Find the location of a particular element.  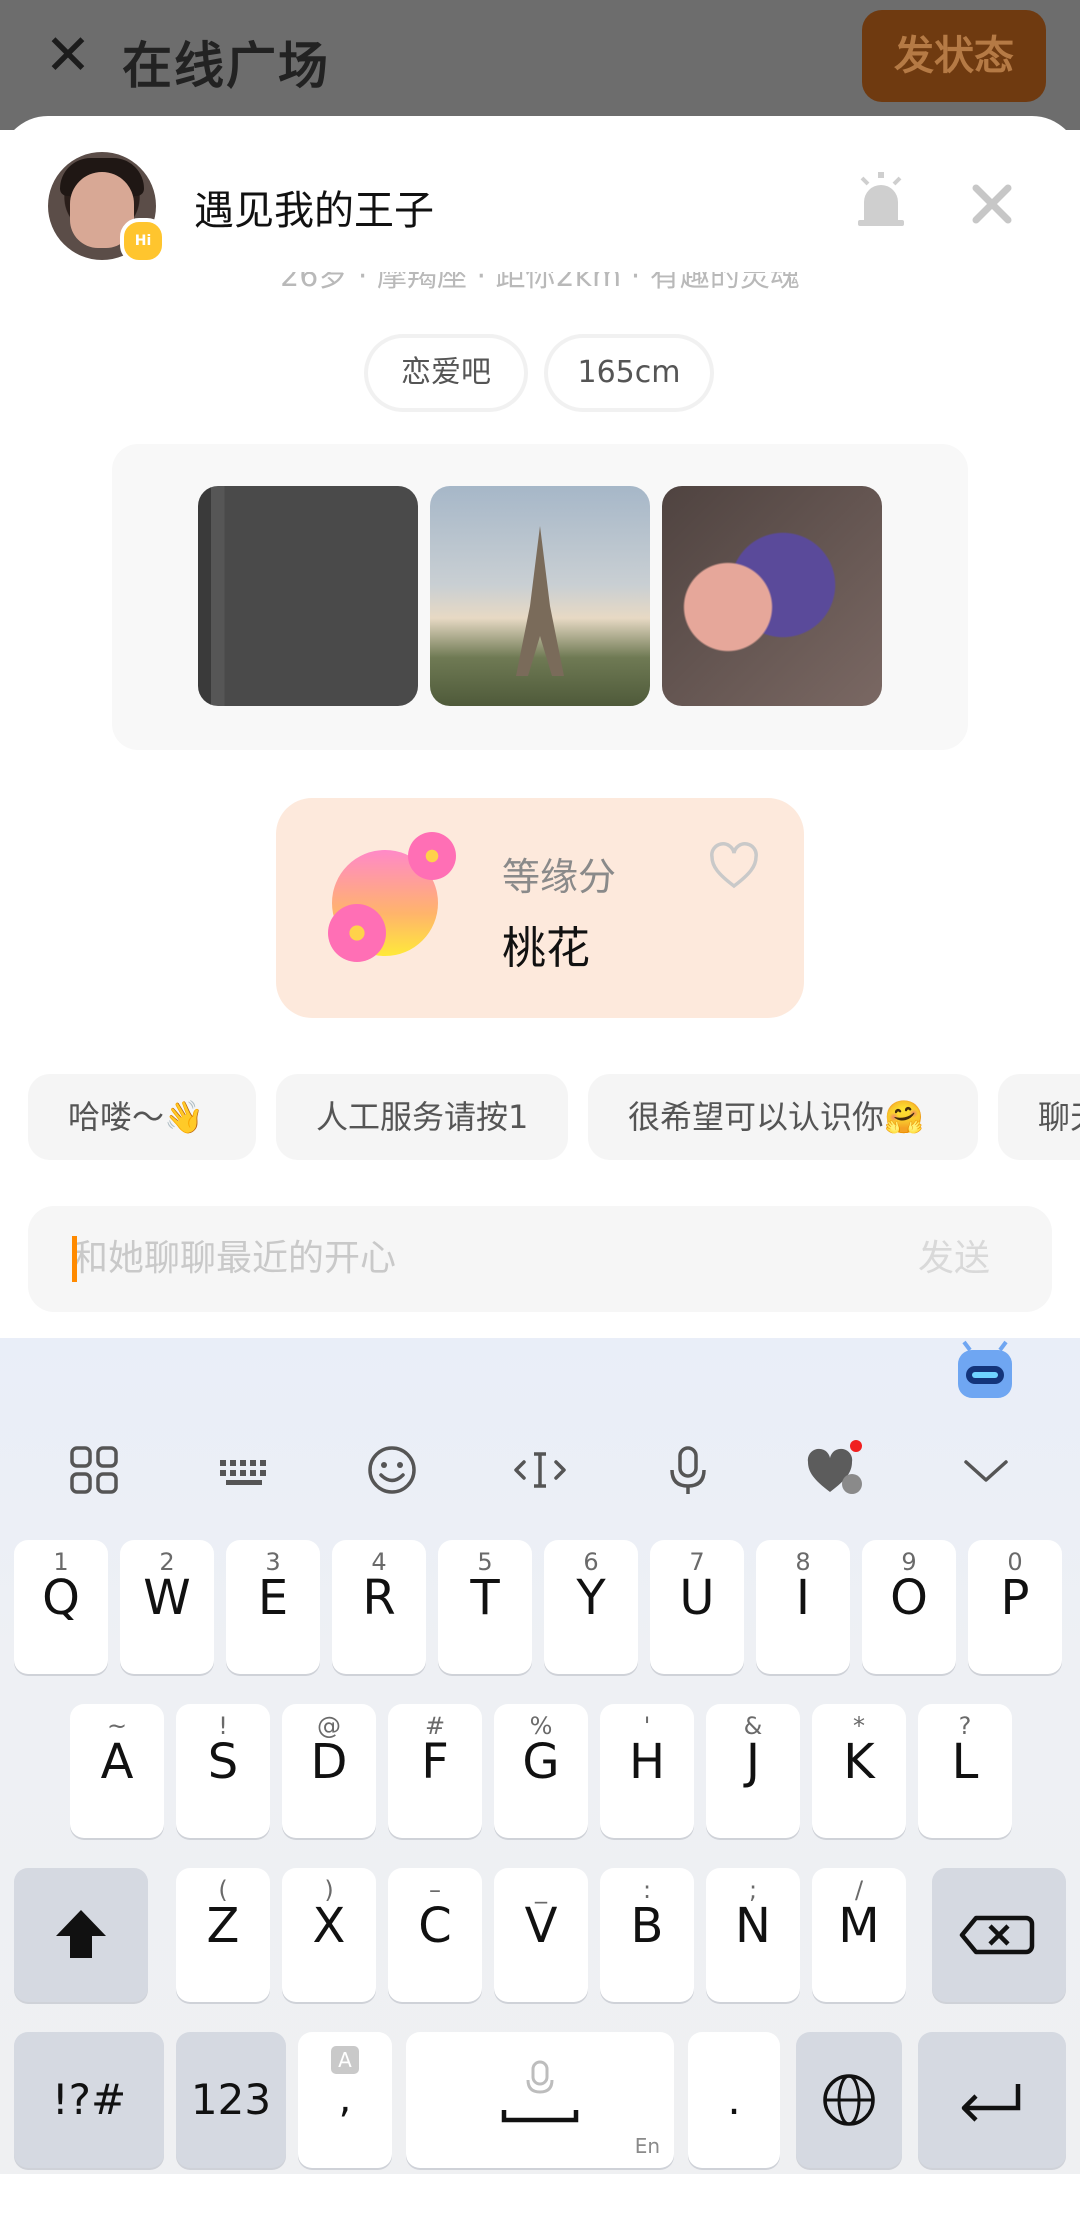

alarm-icon is located at coordinates (881, 200).